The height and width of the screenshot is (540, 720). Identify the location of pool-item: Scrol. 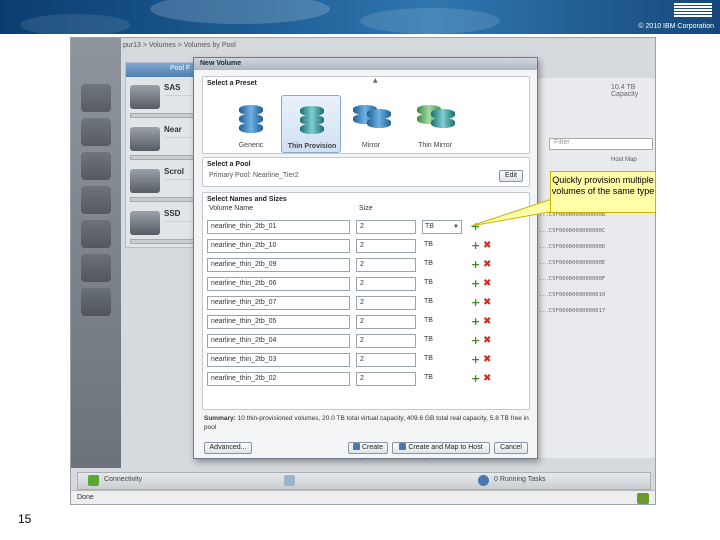
(163, 184).